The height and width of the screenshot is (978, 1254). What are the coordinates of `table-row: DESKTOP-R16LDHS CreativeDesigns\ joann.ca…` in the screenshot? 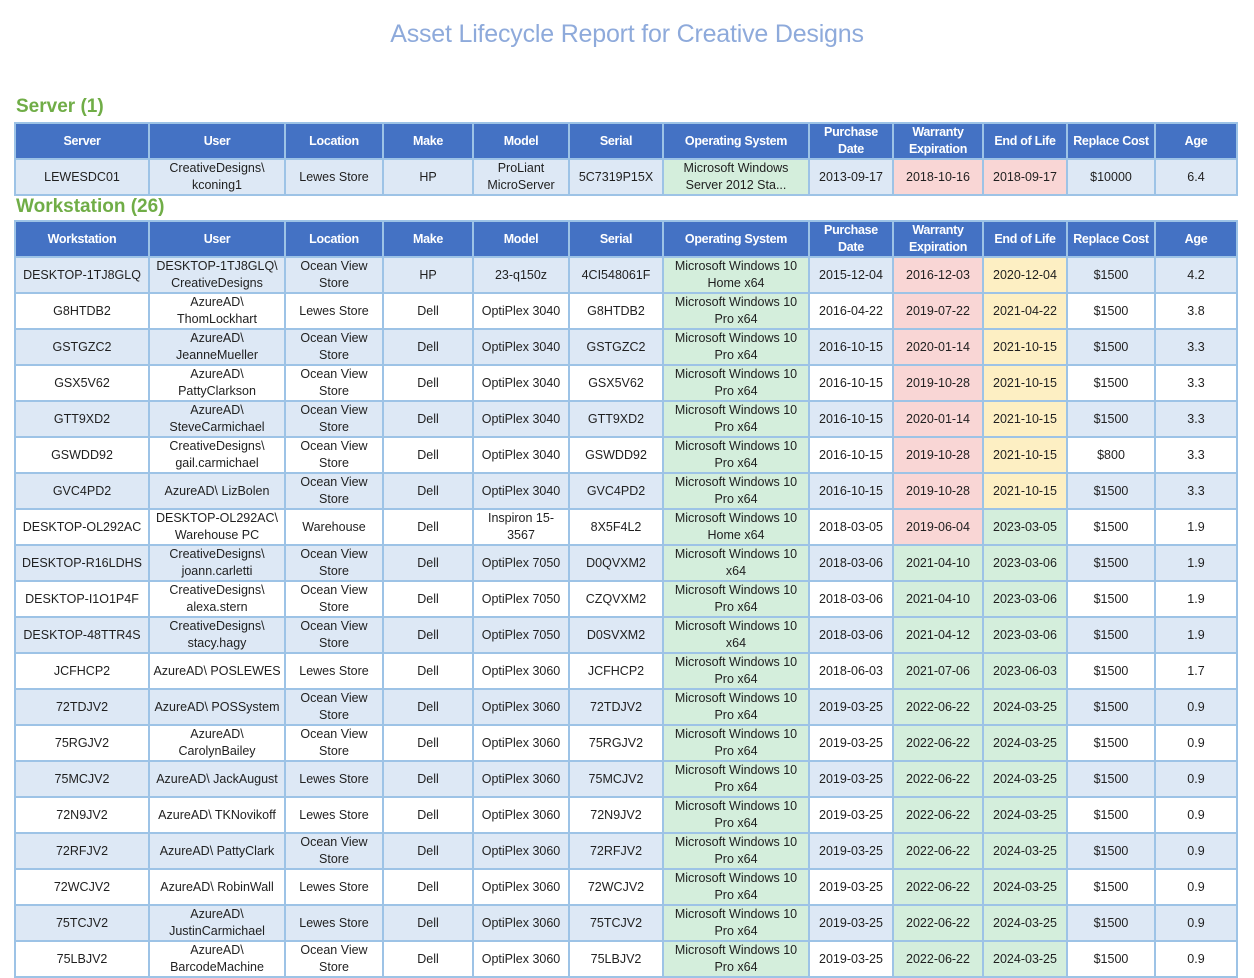 It's located at (626, 563).